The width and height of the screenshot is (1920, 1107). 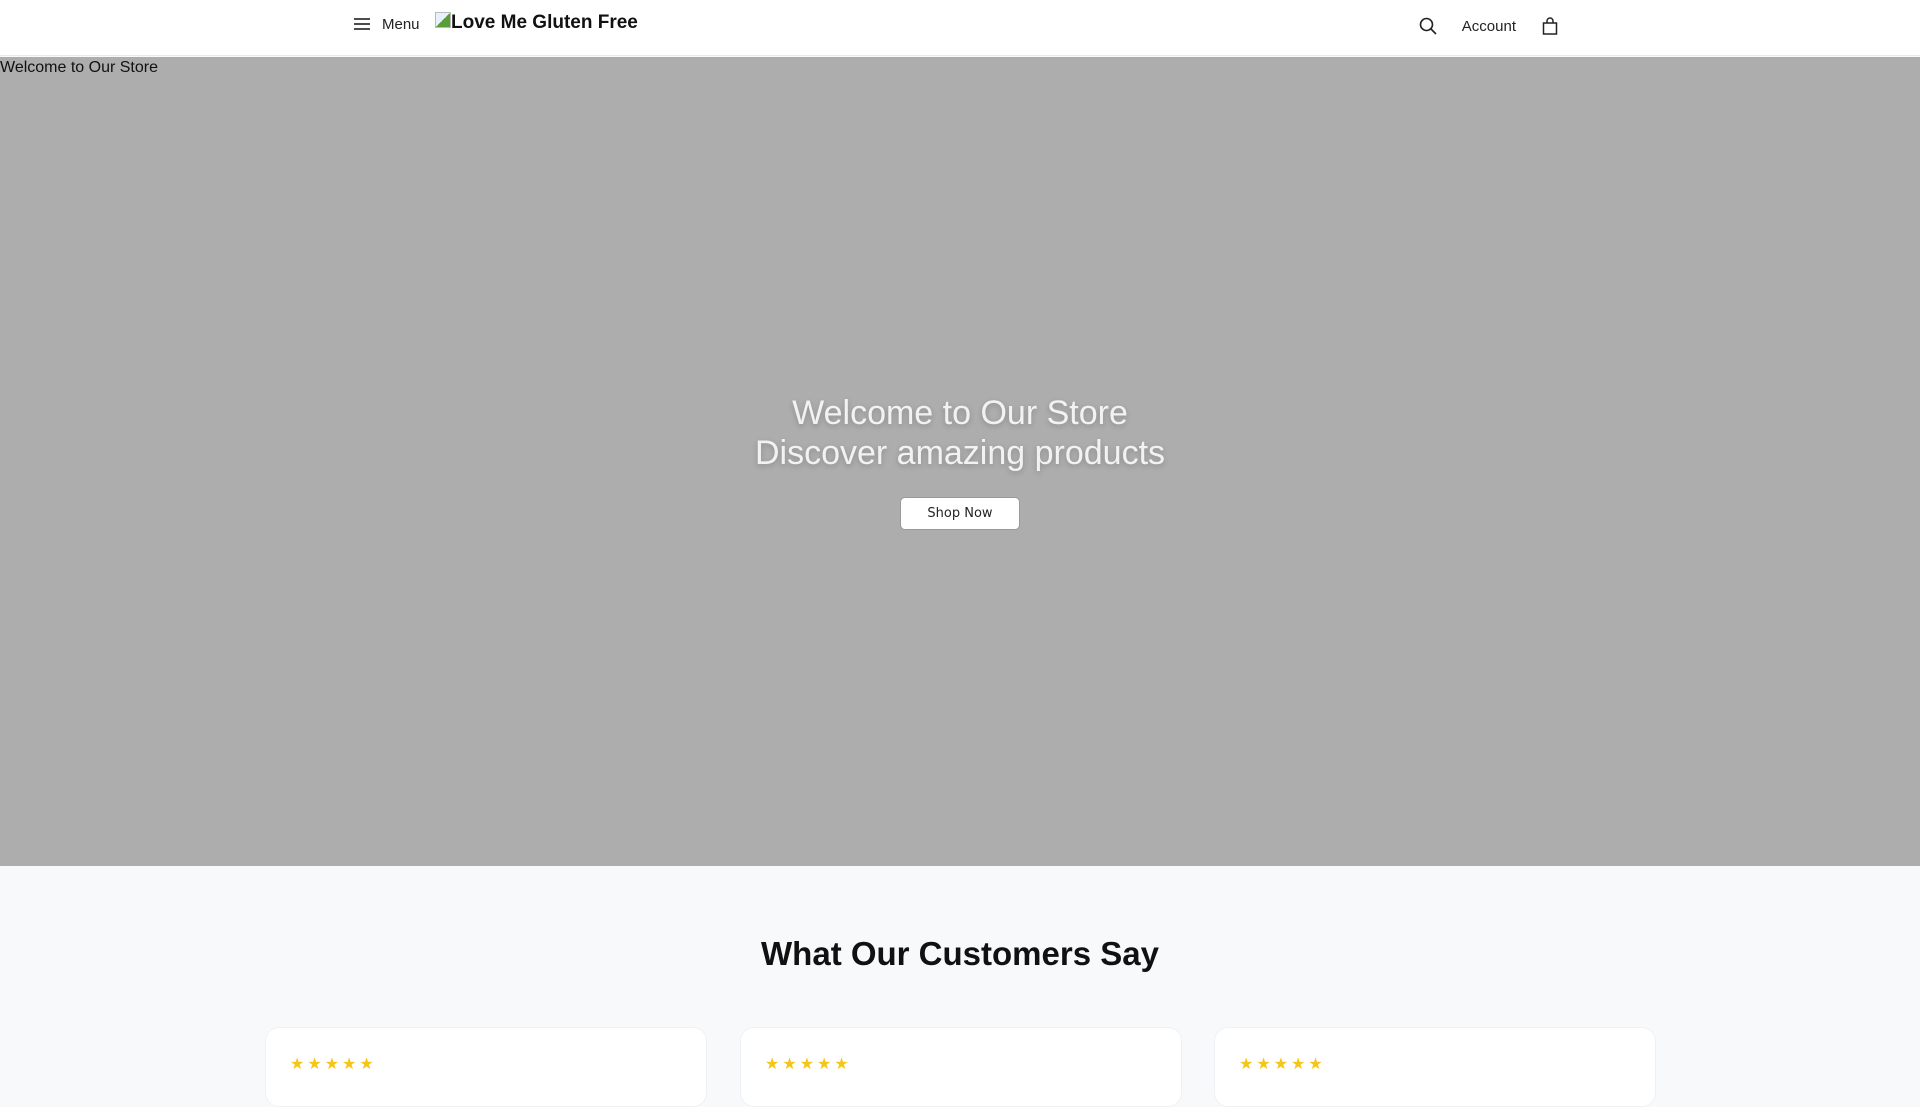 I want to click on menu-label: Menu, so click(x=401, y=24).